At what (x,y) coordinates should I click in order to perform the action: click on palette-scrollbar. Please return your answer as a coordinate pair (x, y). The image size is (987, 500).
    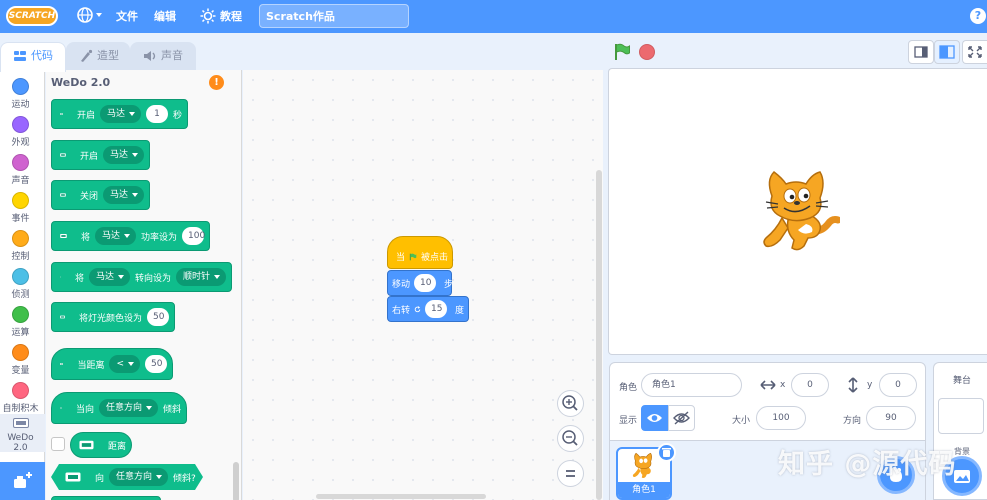
    Looking at the image, I should click on (236, 481).